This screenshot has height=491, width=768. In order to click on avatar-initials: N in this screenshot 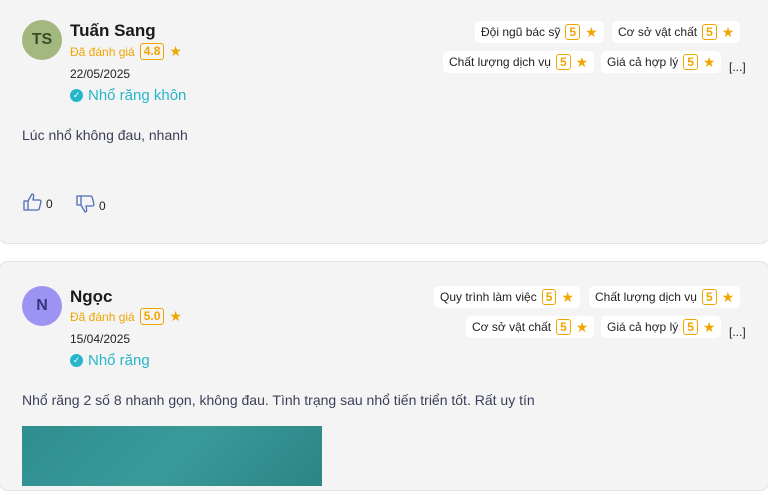, I will do `click(42, 305)`.